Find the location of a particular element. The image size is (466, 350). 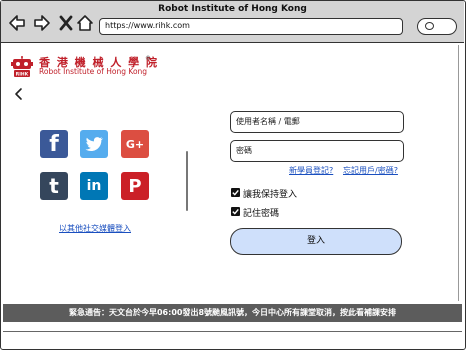

tumblr-glyph: t is located at coordinates (54, 186).